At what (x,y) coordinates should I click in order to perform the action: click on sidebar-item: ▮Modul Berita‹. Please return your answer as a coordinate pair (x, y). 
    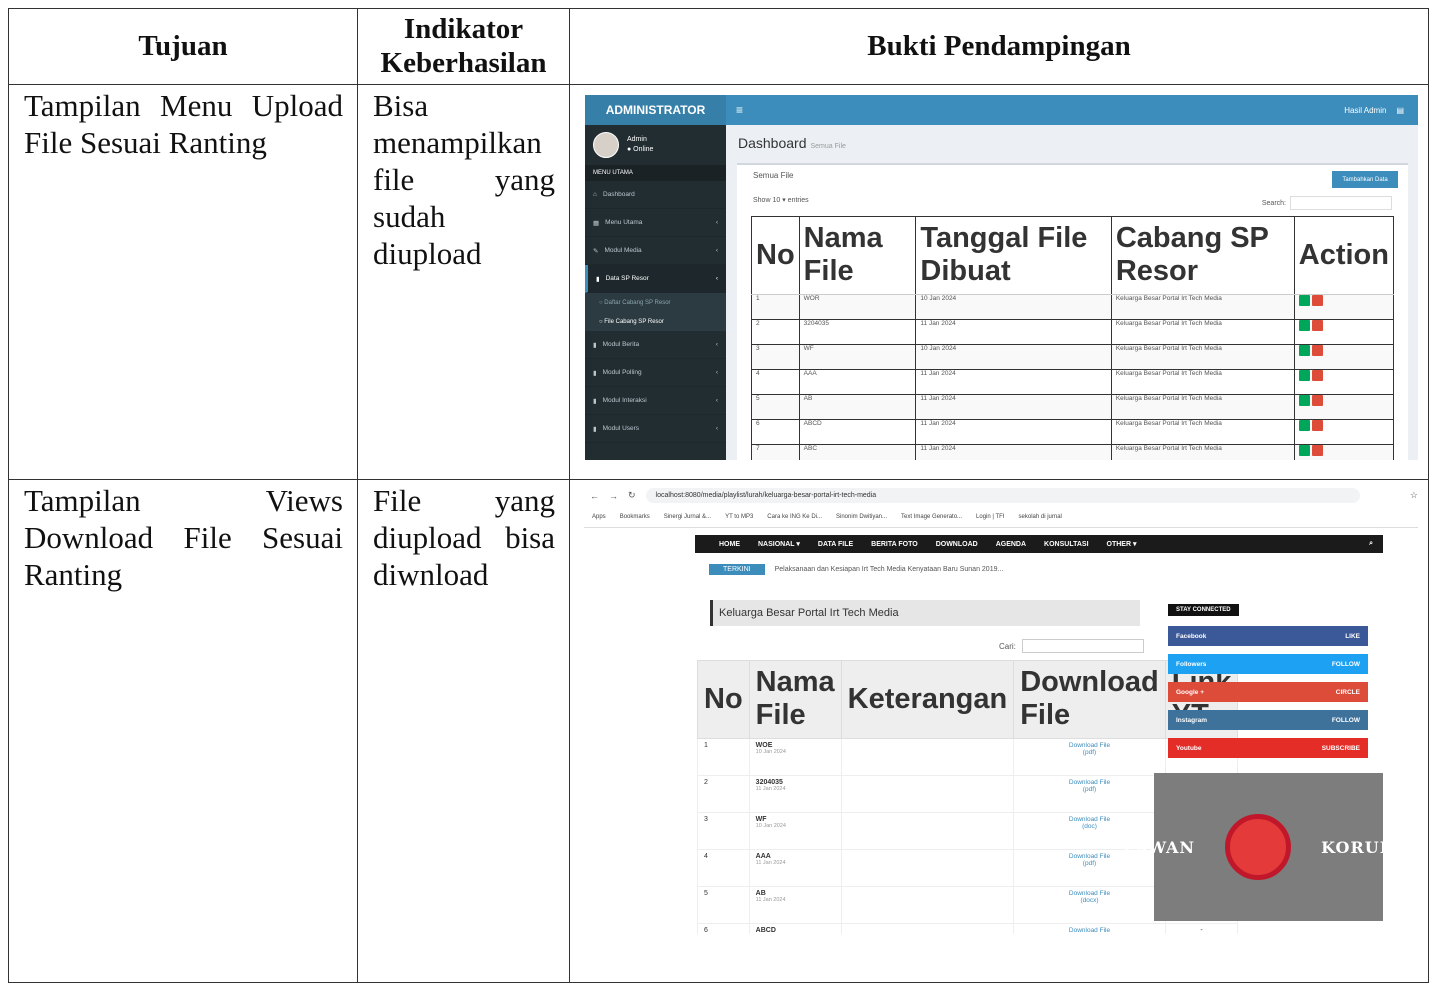
    Looking at the image, I should click on (655, 345).